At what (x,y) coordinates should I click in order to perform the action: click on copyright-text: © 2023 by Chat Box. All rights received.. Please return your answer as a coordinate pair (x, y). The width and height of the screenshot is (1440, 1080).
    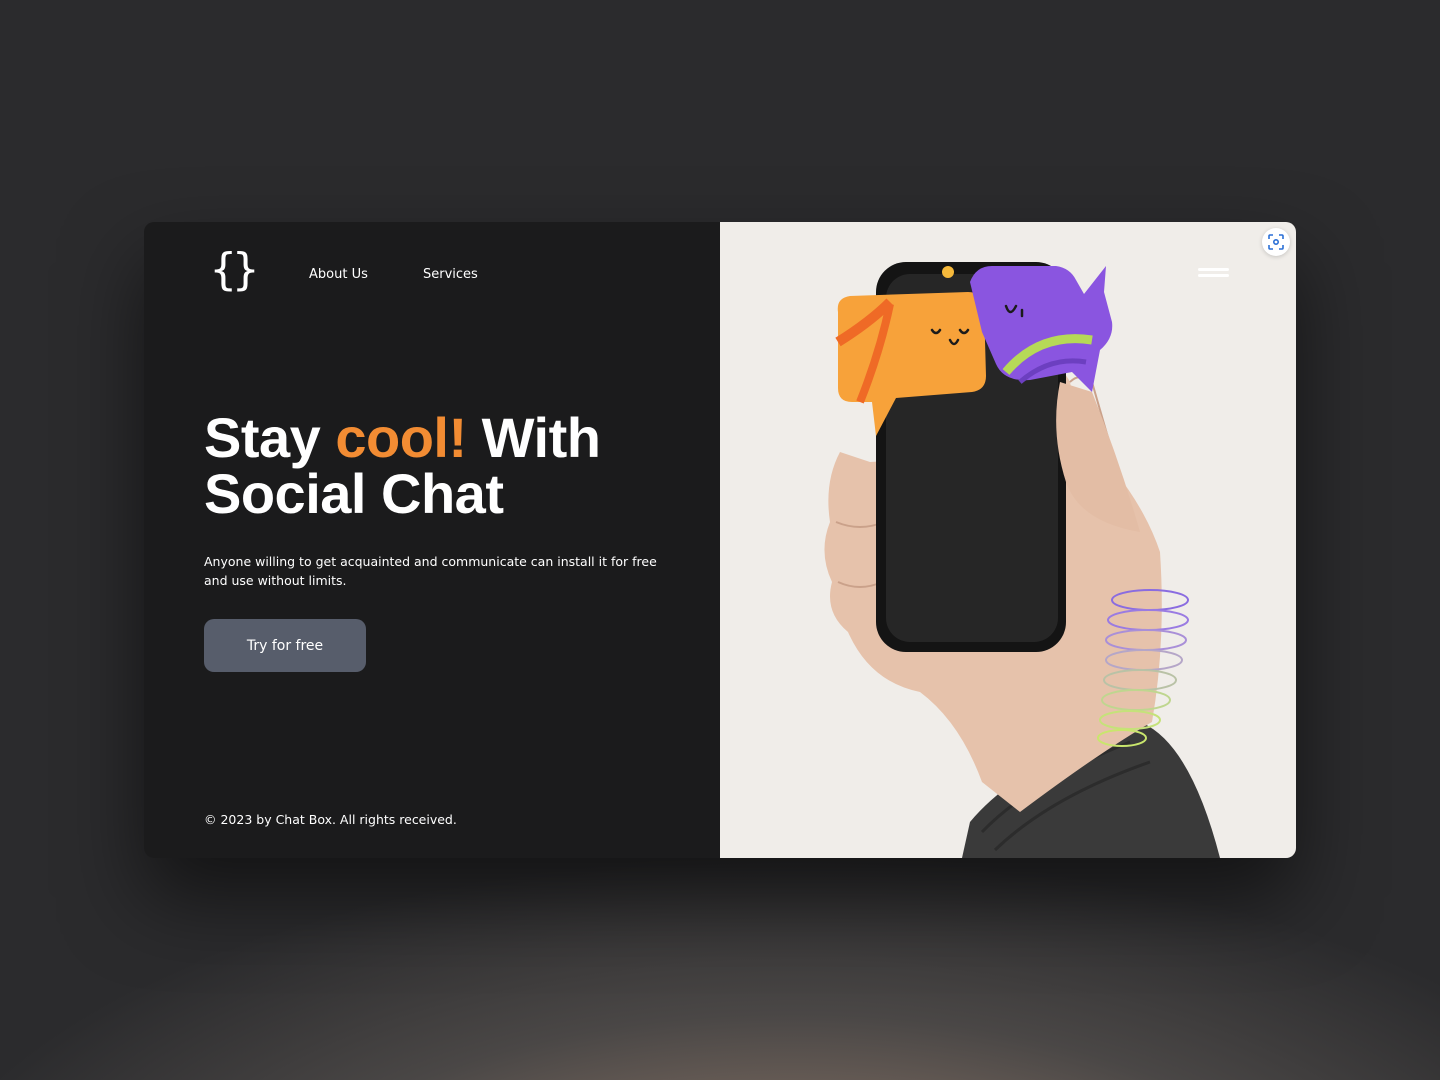
    Looking at the image, I should click on (330, 819).